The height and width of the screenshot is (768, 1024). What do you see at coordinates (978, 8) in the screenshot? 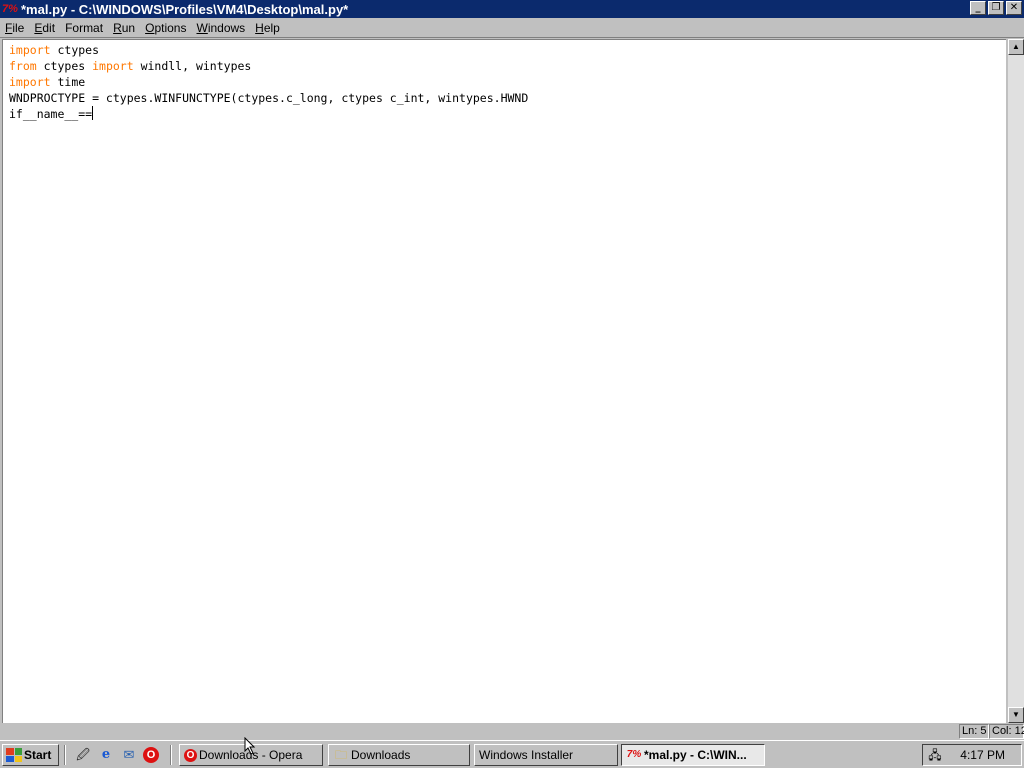
I see `minimize-button: _` at bounding box center [978, 8].